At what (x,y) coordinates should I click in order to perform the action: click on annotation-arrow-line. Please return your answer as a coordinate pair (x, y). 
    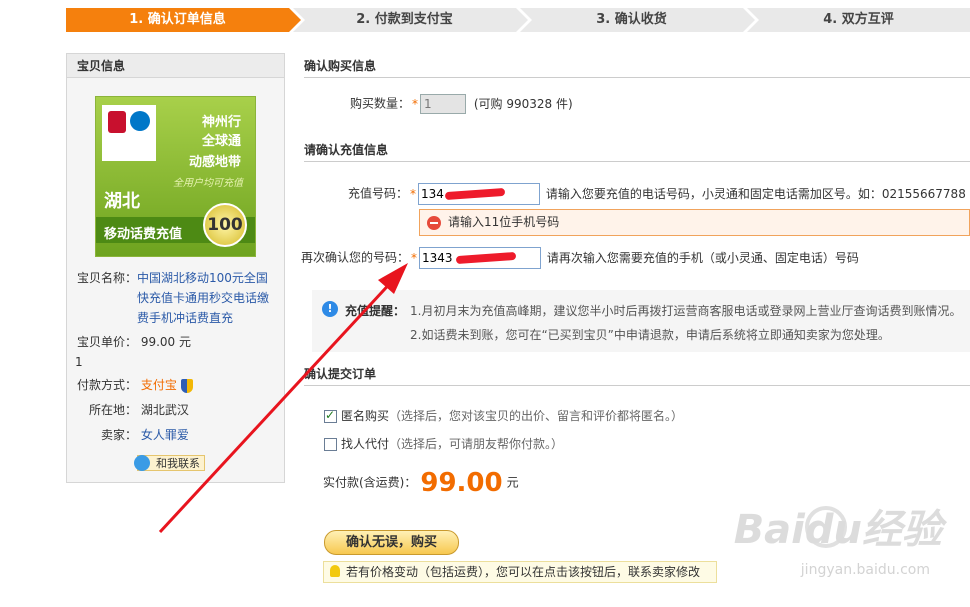
    Looking at the image, I should click on (277, 405).